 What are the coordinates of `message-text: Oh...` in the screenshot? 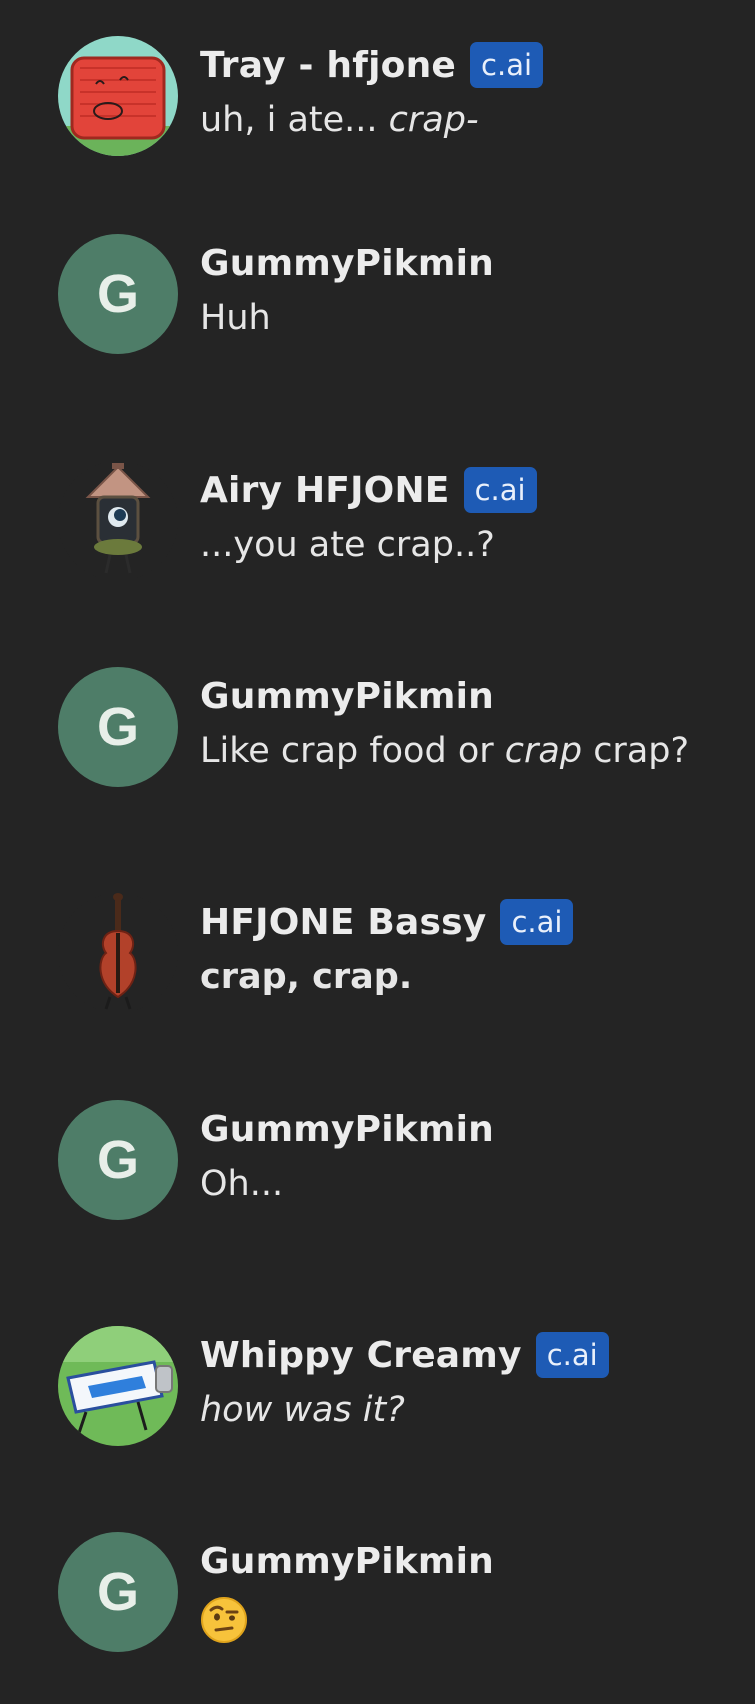 It's located at (241, 1184).